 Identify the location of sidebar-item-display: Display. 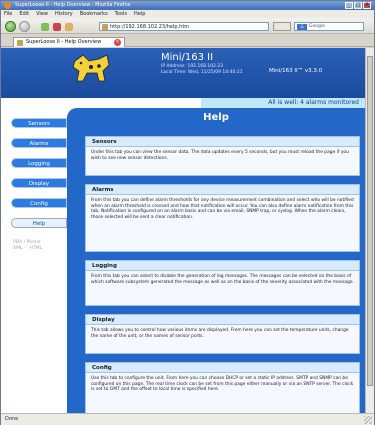
(39, 183).